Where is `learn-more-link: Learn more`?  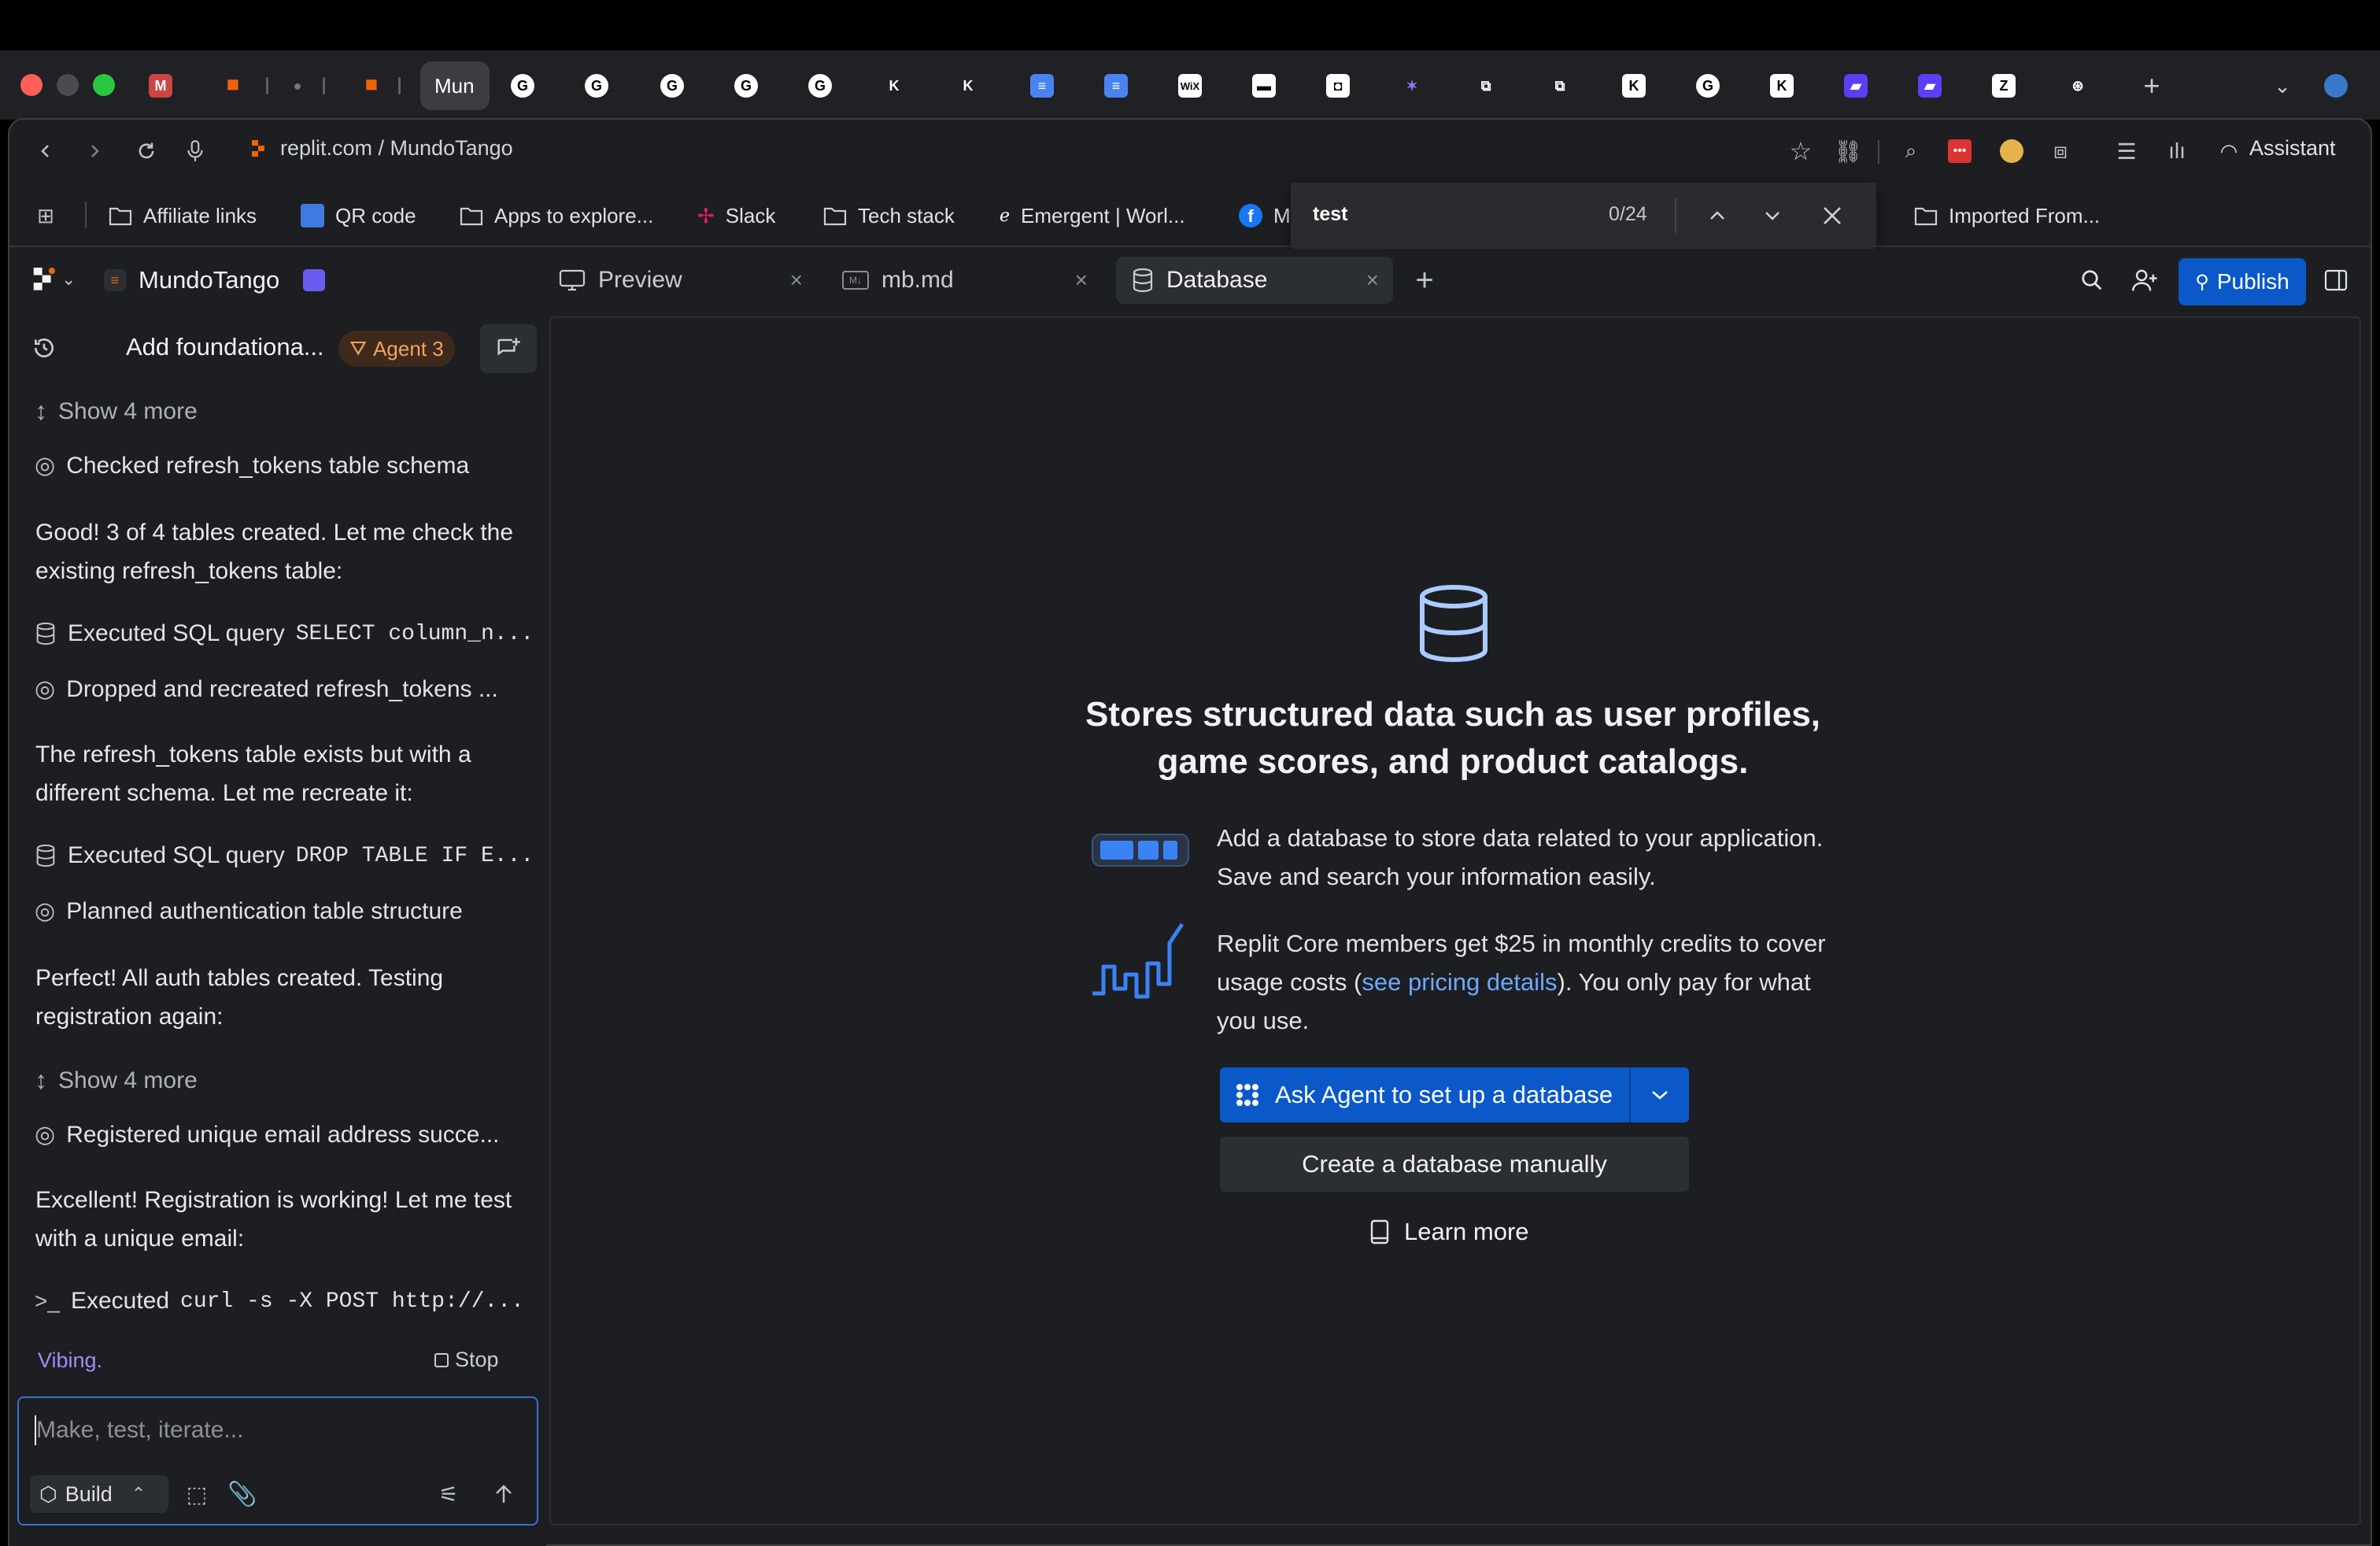
learn-more-link: Learn more is located at coordinates (1449, 1232).